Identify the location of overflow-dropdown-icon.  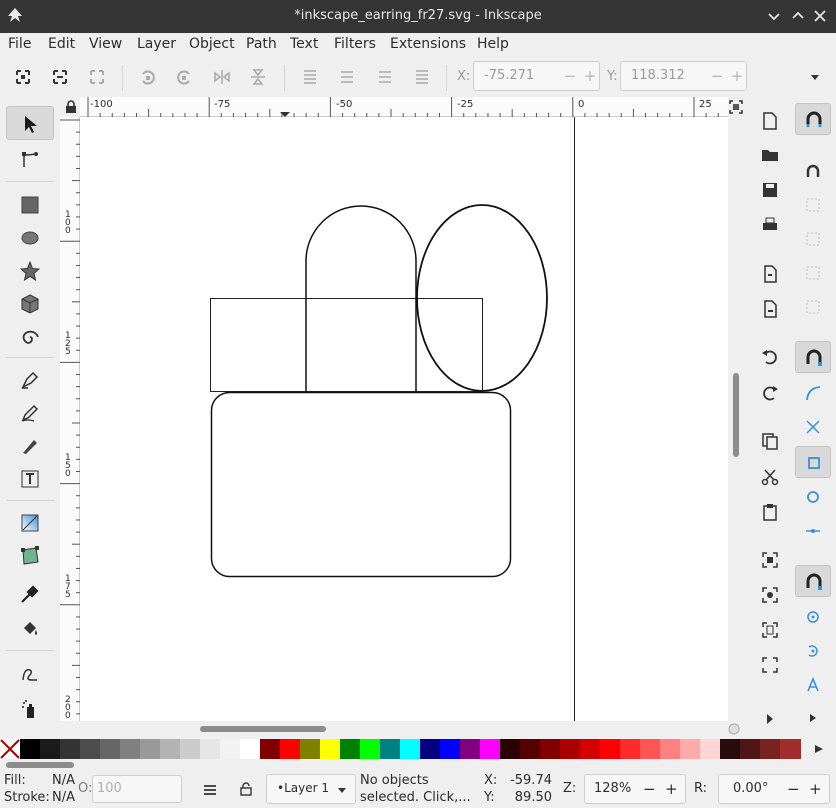
(815, 77).